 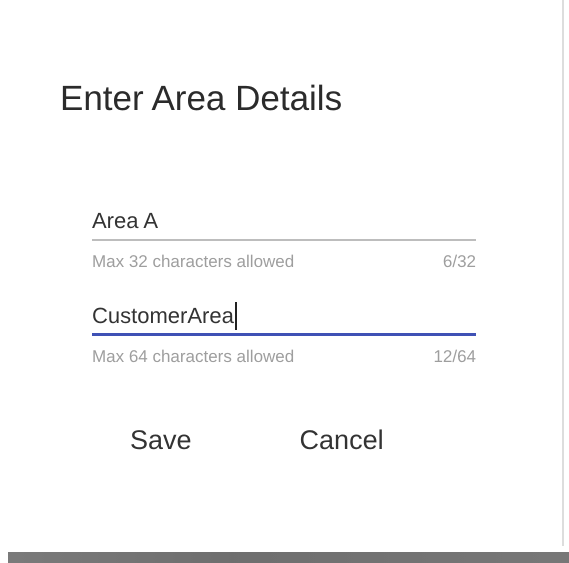 I want to click on field-value: CustomerArea, so click(x=163, y=315).